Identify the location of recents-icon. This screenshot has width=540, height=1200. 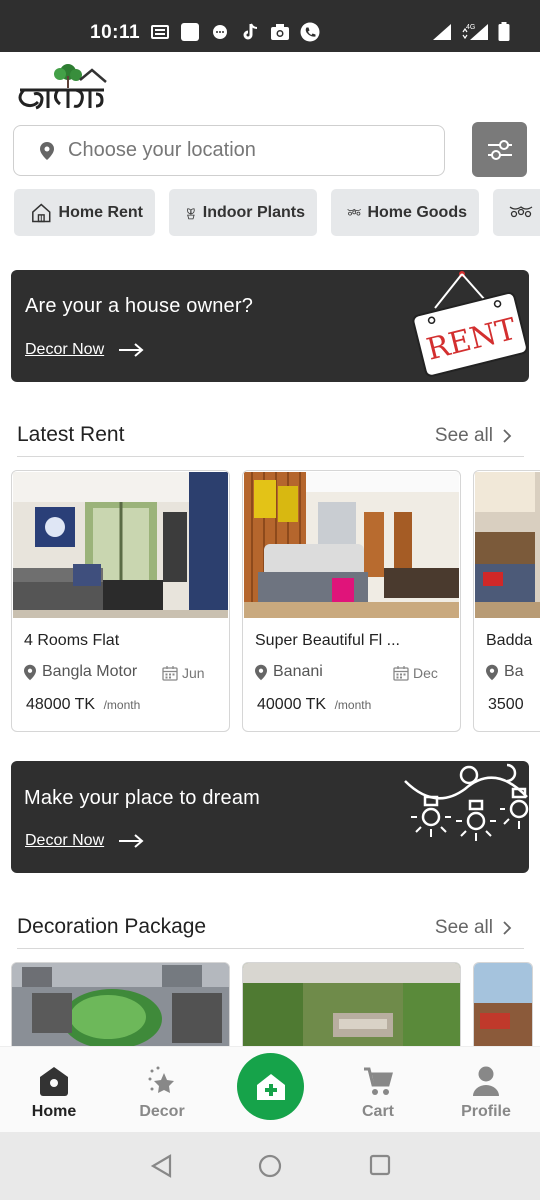
(380, 1167).